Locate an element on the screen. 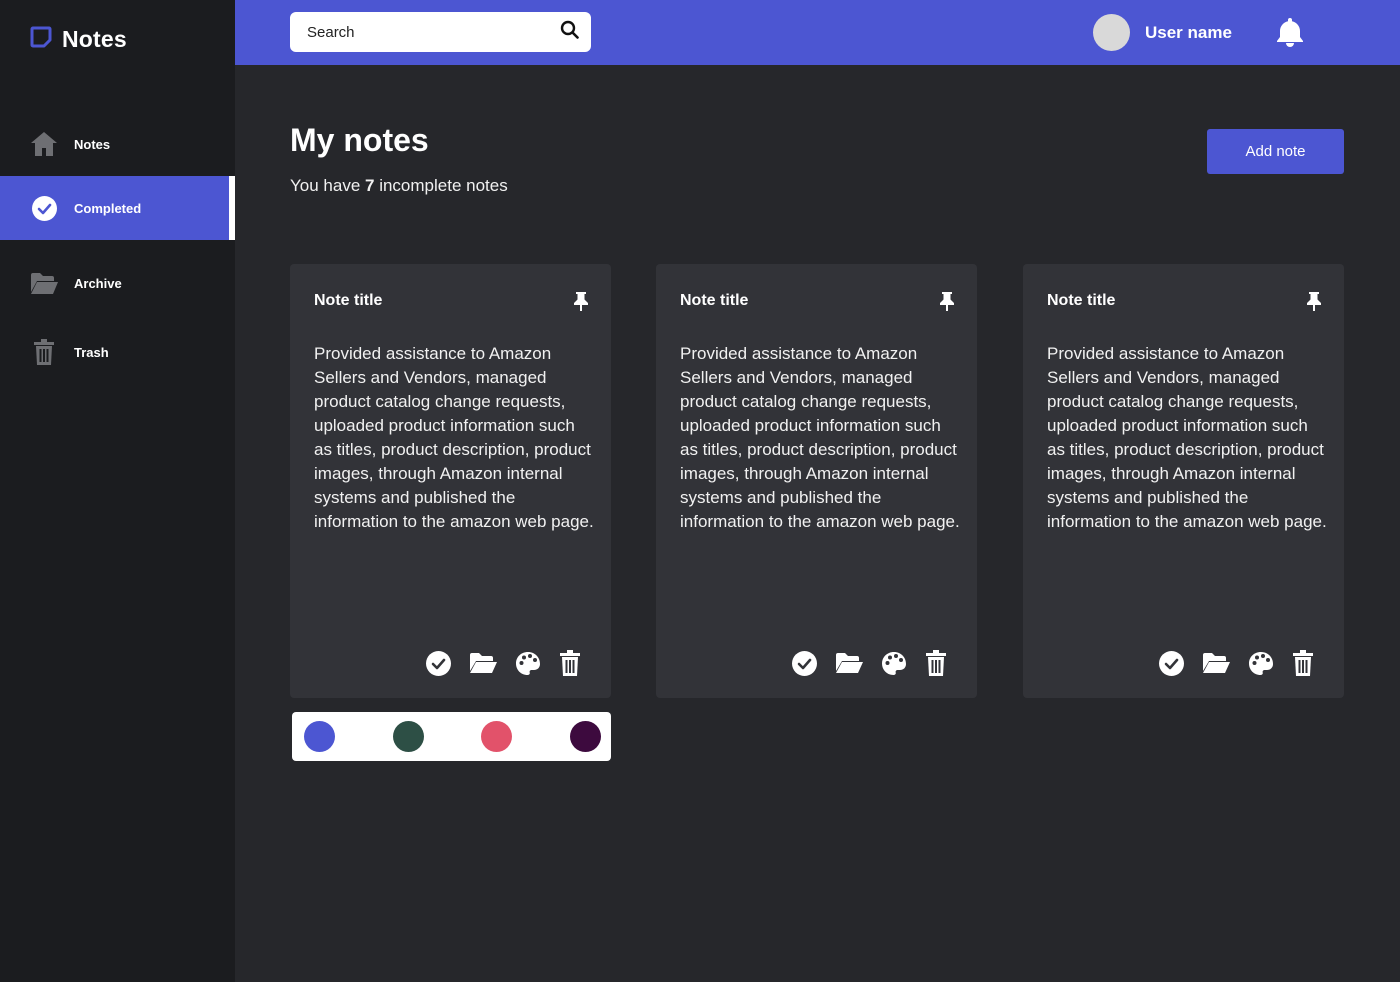 Image resolution: width=1400 pixels, height=982 pixels. app-title: Notes is located at coordinates (94, 39).